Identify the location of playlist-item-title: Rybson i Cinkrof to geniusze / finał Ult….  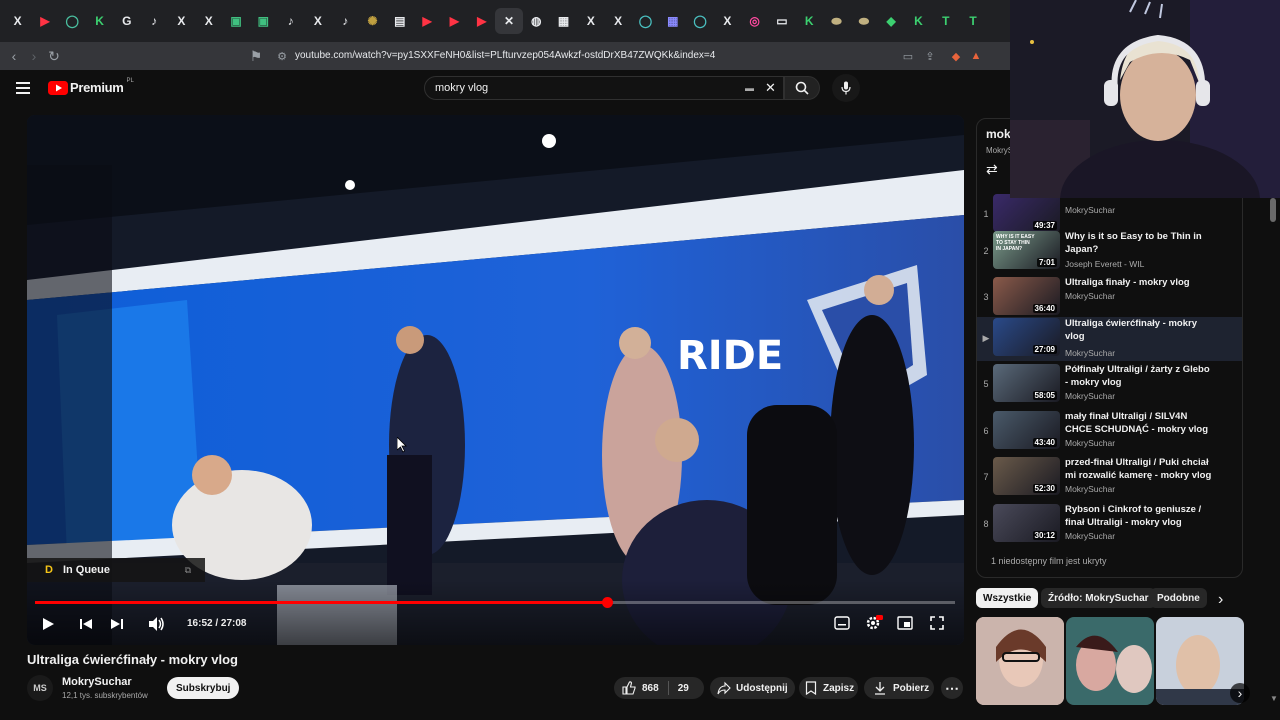
(1133, 516).